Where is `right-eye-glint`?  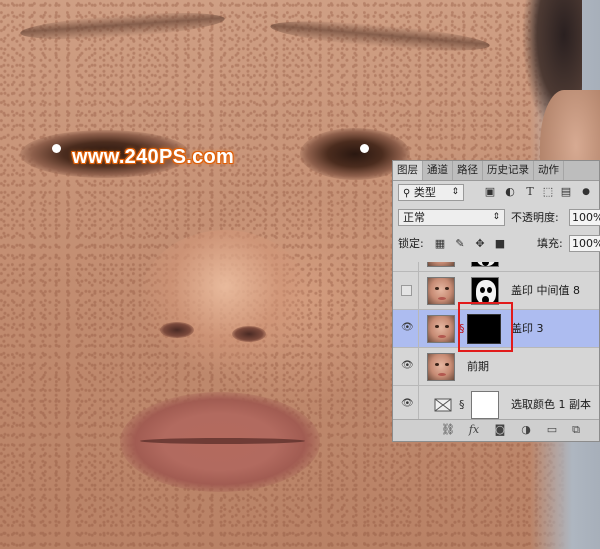 right-eye-glint is located at coordinates (364, 148).